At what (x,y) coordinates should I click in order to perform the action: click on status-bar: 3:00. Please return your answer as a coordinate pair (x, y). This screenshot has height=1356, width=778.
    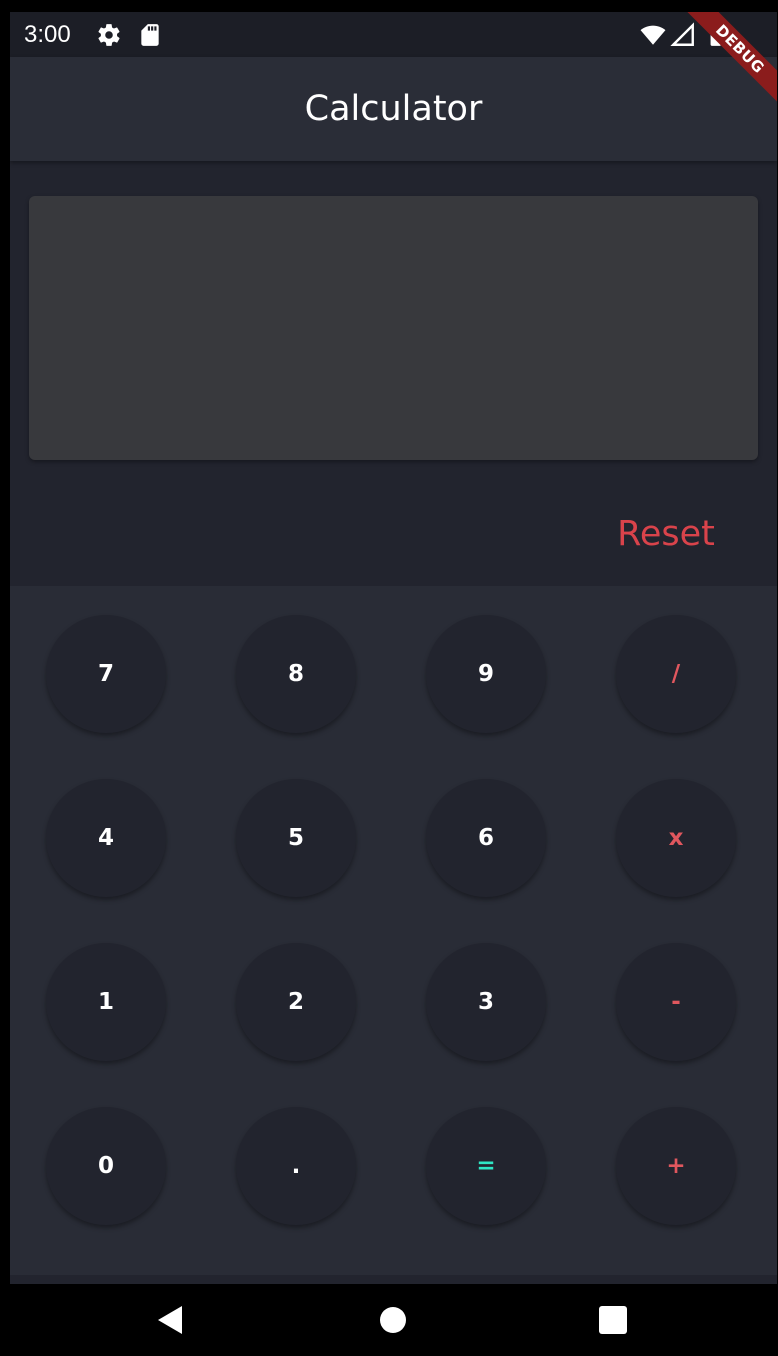
    Looking at the image, I should click on (393, 34).